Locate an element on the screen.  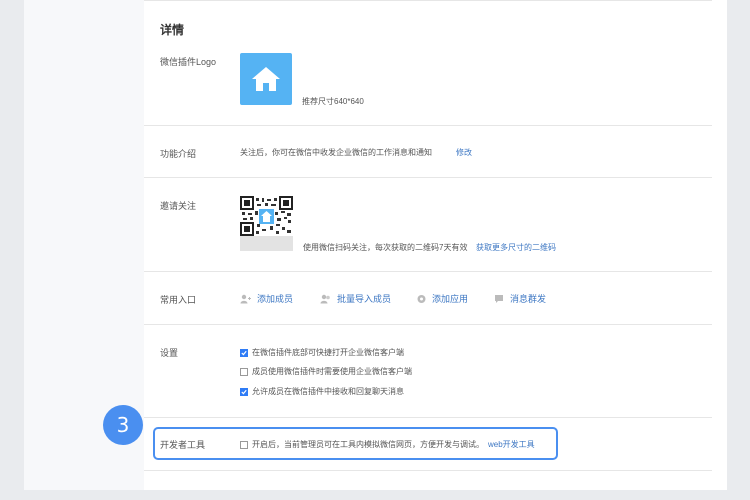
entry-message-broadcast: 消息群发 is located at coordinates (520, 298).